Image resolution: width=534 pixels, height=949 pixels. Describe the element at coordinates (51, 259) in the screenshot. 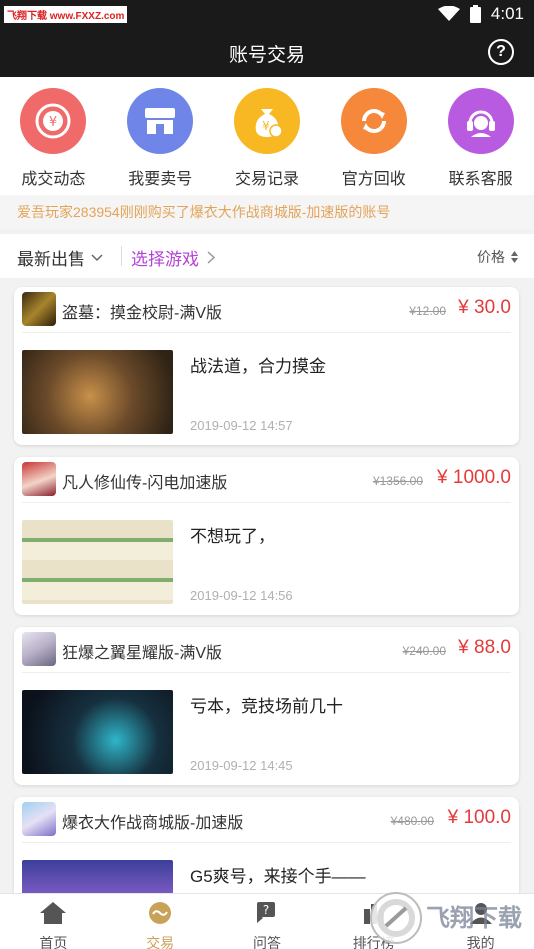

I see `sort-latest-label: 最新出售` at that location.